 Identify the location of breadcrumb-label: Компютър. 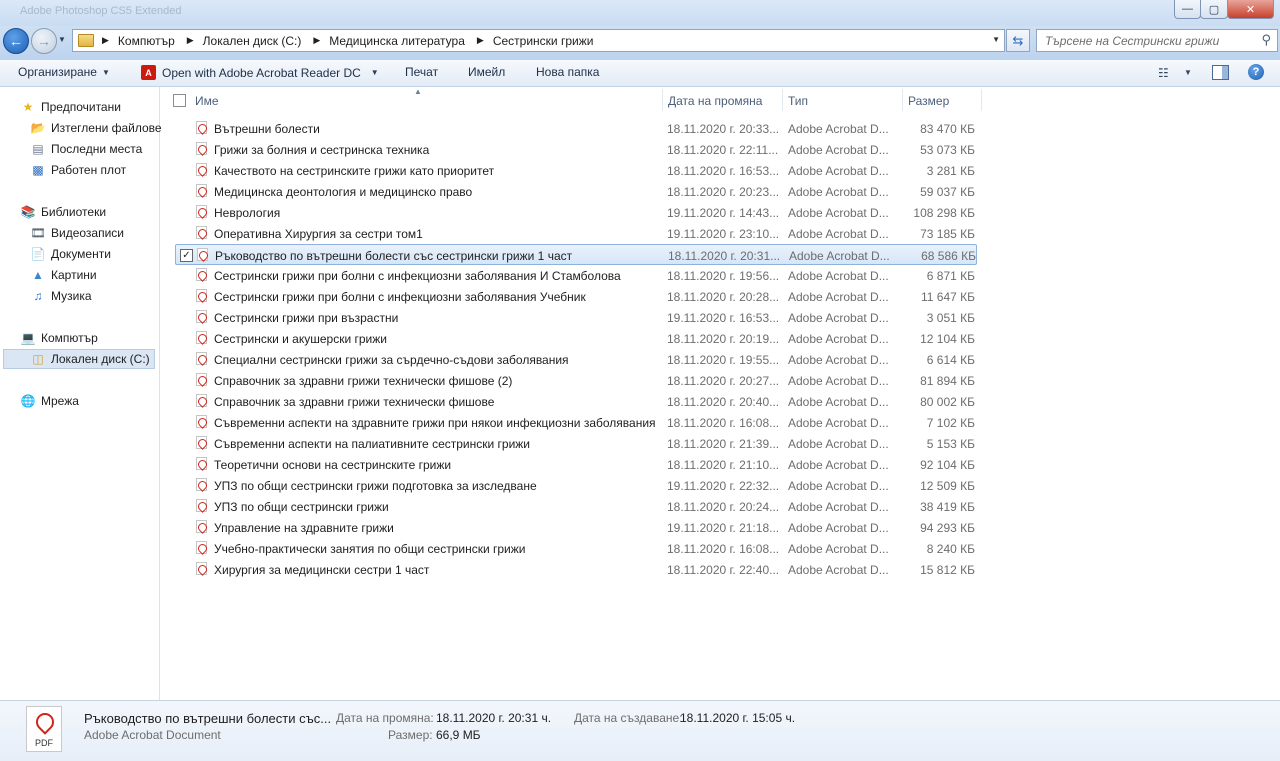
(146, 41).